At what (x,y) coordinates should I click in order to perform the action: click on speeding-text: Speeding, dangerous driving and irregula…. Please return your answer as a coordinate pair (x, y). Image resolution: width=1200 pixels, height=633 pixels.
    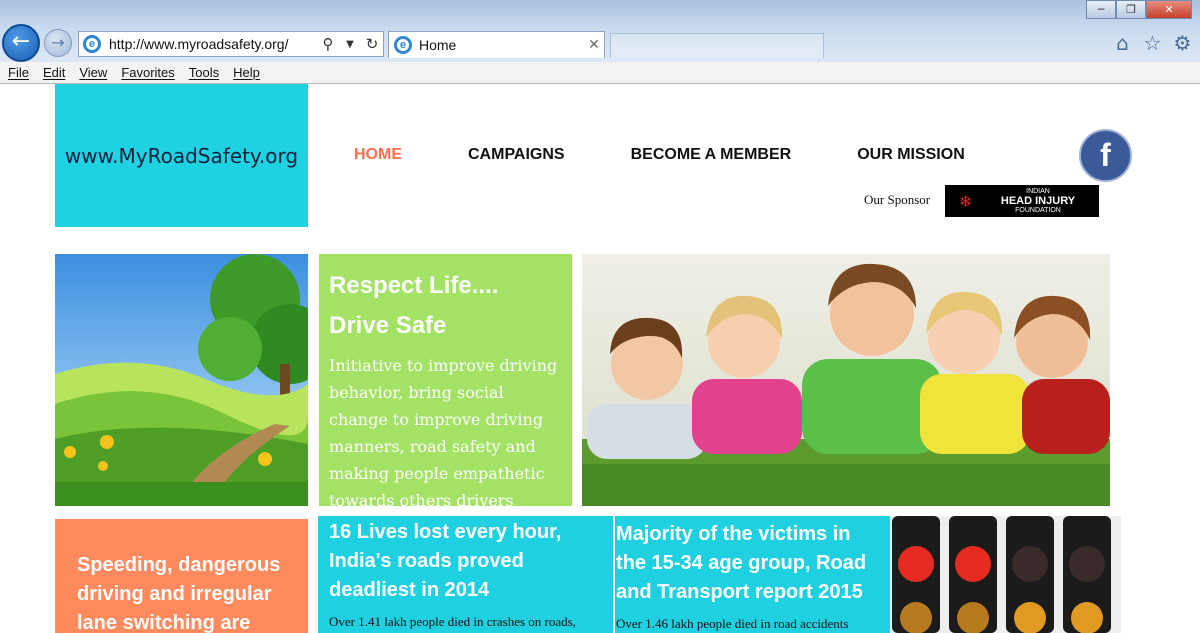
    Looking at the image, I should click on (179, 593).